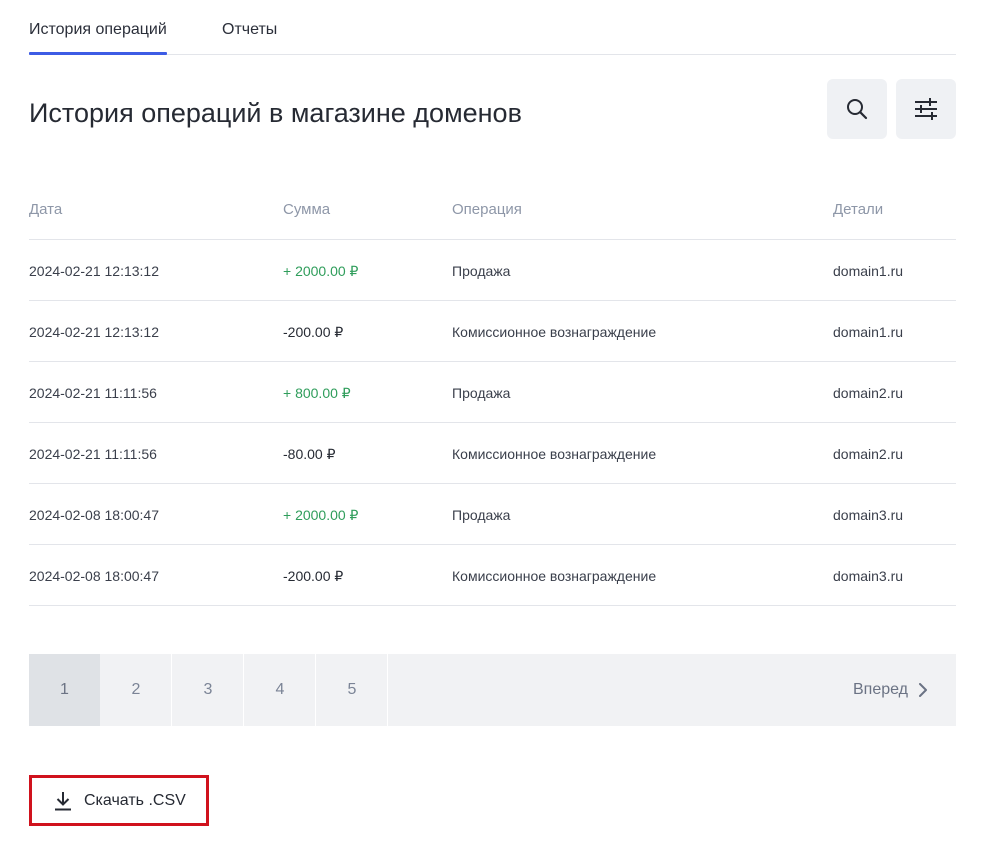 The height and width of the screenshot is (841, 996). I want to click on header-details: Детали, so click(858, 209).